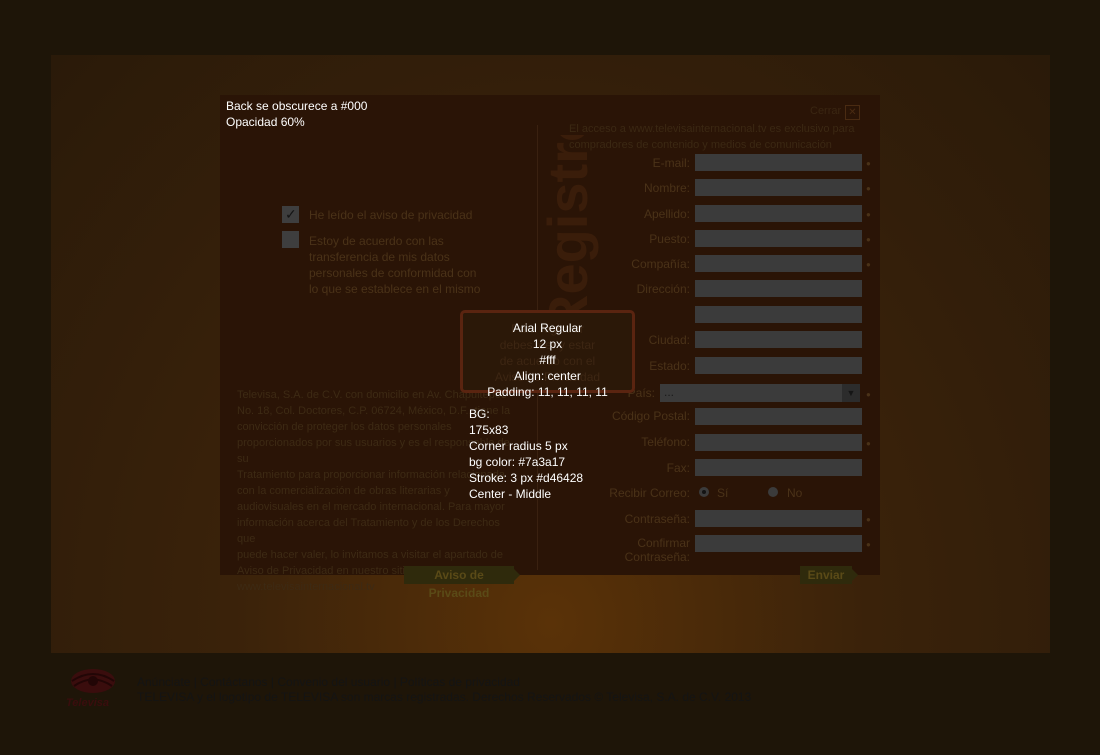 The width and height of the screenshot is (1100, 755). What do you see at coordinates (296, 114) in the screenshot?
I see `backdrop-annotation: Back se obscurece a #000 Opacidad 60%` at bounding box center [296, 114].